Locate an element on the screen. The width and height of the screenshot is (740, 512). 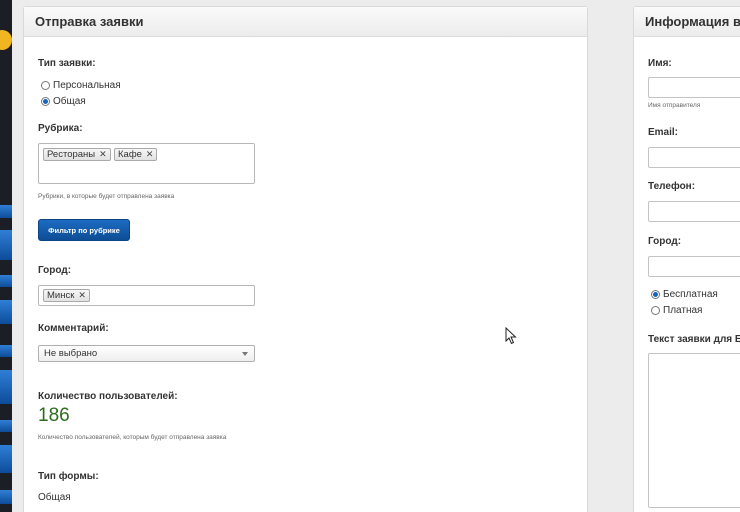
name-input is located at coordinates (694, 87).